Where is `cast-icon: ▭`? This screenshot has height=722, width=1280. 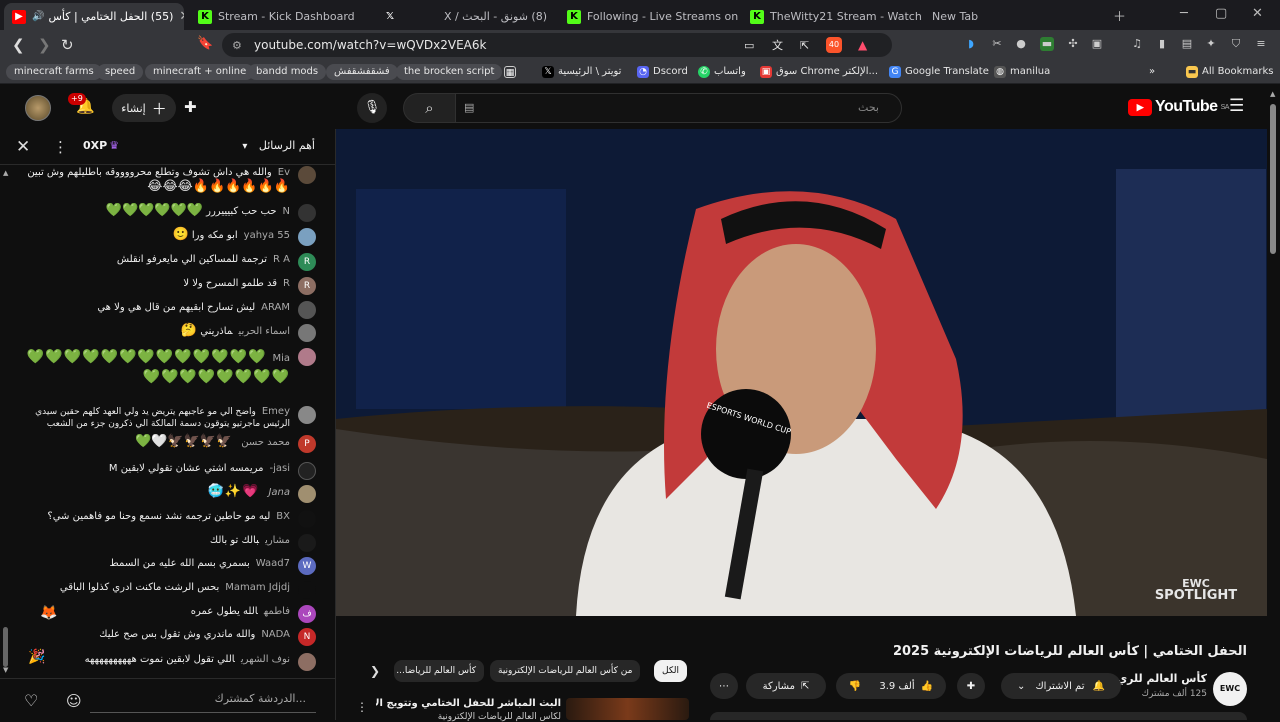
cast-icon: ▭ is located at coordinates (749, 45).